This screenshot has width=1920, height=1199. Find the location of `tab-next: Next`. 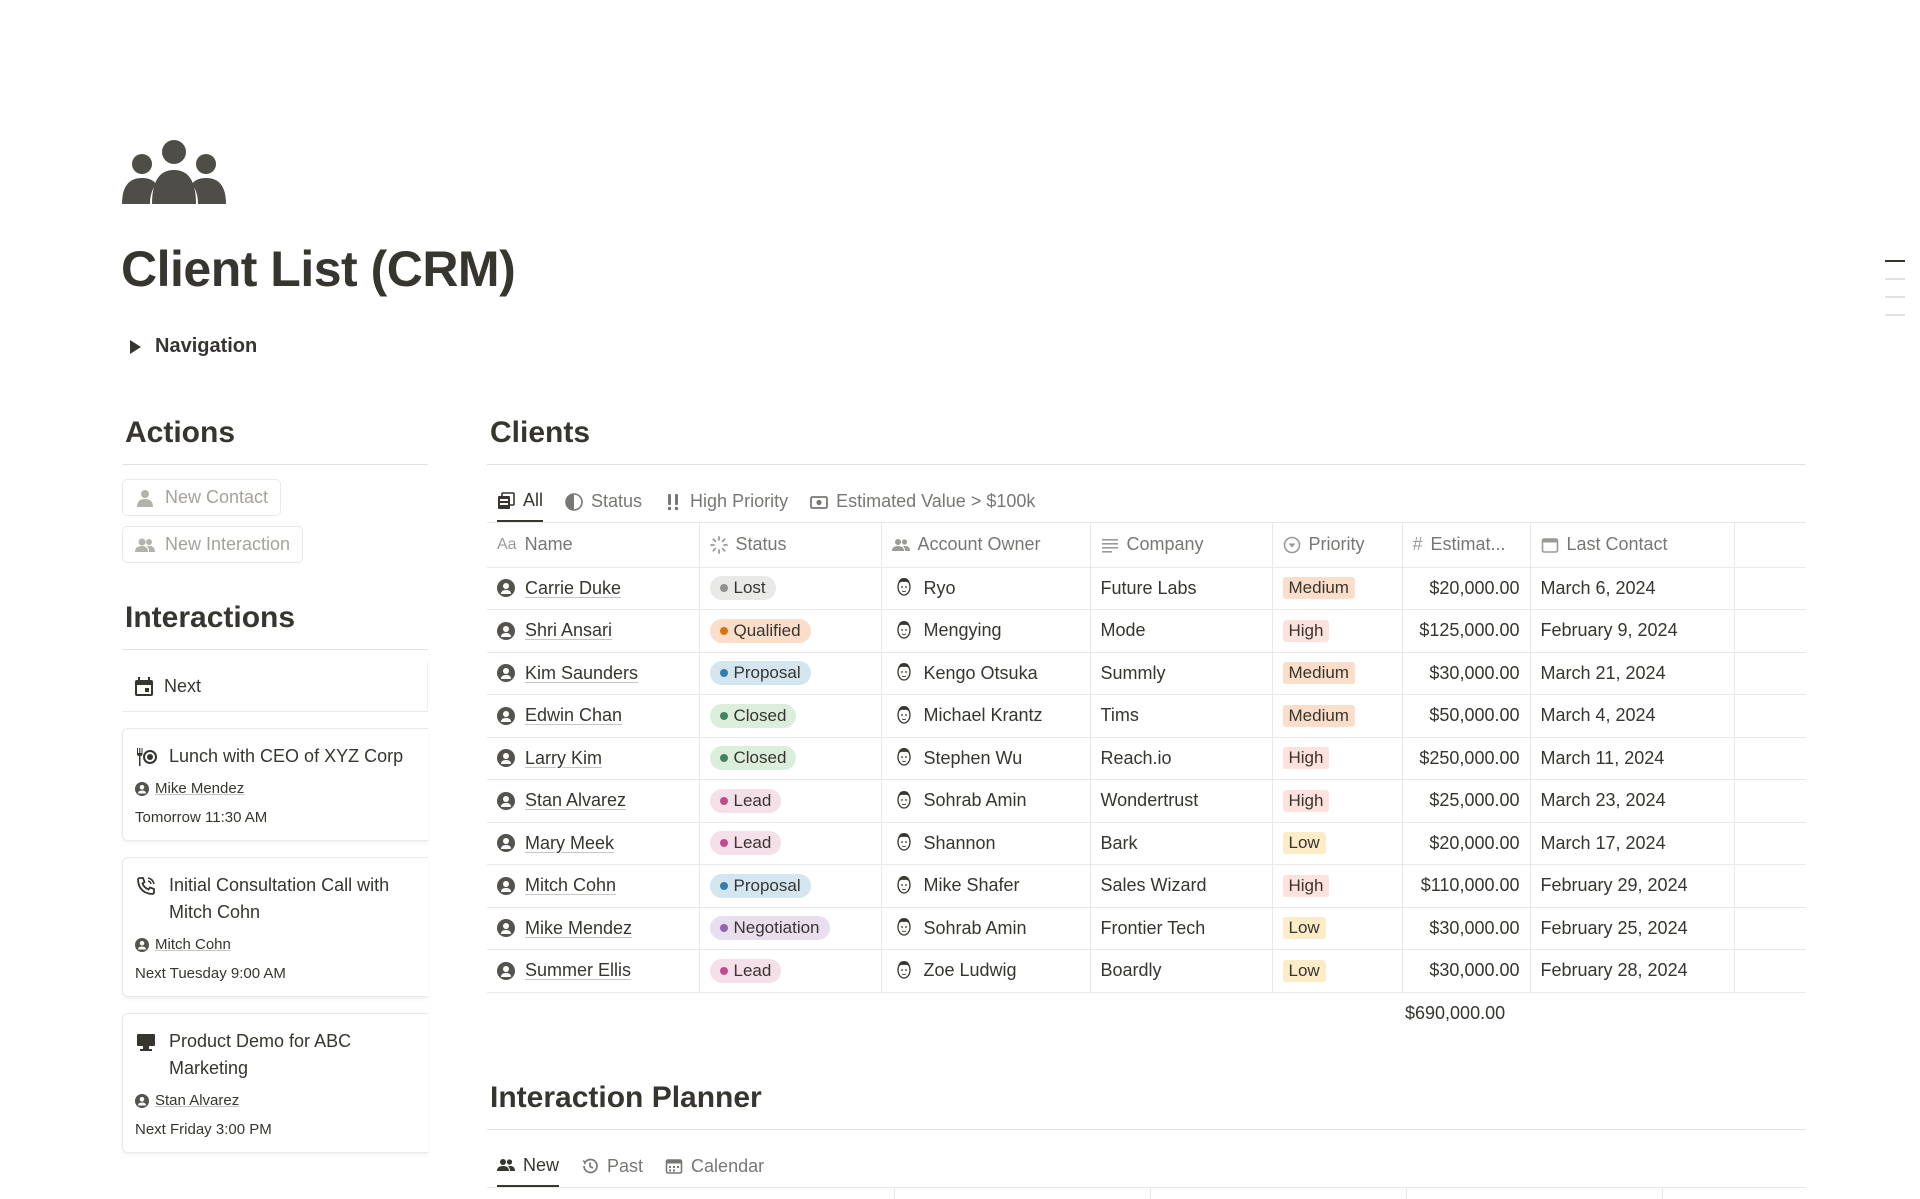

tab-next: Next is located at coordinates (275, 687).